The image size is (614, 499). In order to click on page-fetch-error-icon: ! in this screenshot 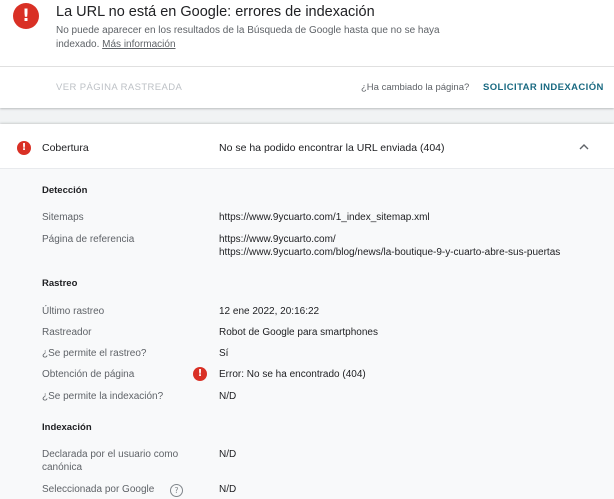, I will do `click(200, 374)`.